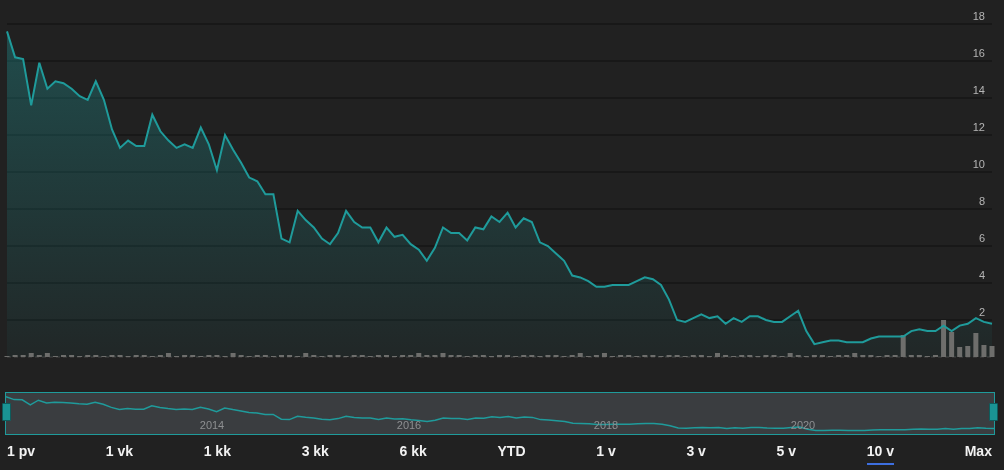 Image resolution: width=1004 pixels, height=470 pixels. Describe the element at coordinates (315, 454) in the screenshot. I see `range-button: 3 kk` at that location.